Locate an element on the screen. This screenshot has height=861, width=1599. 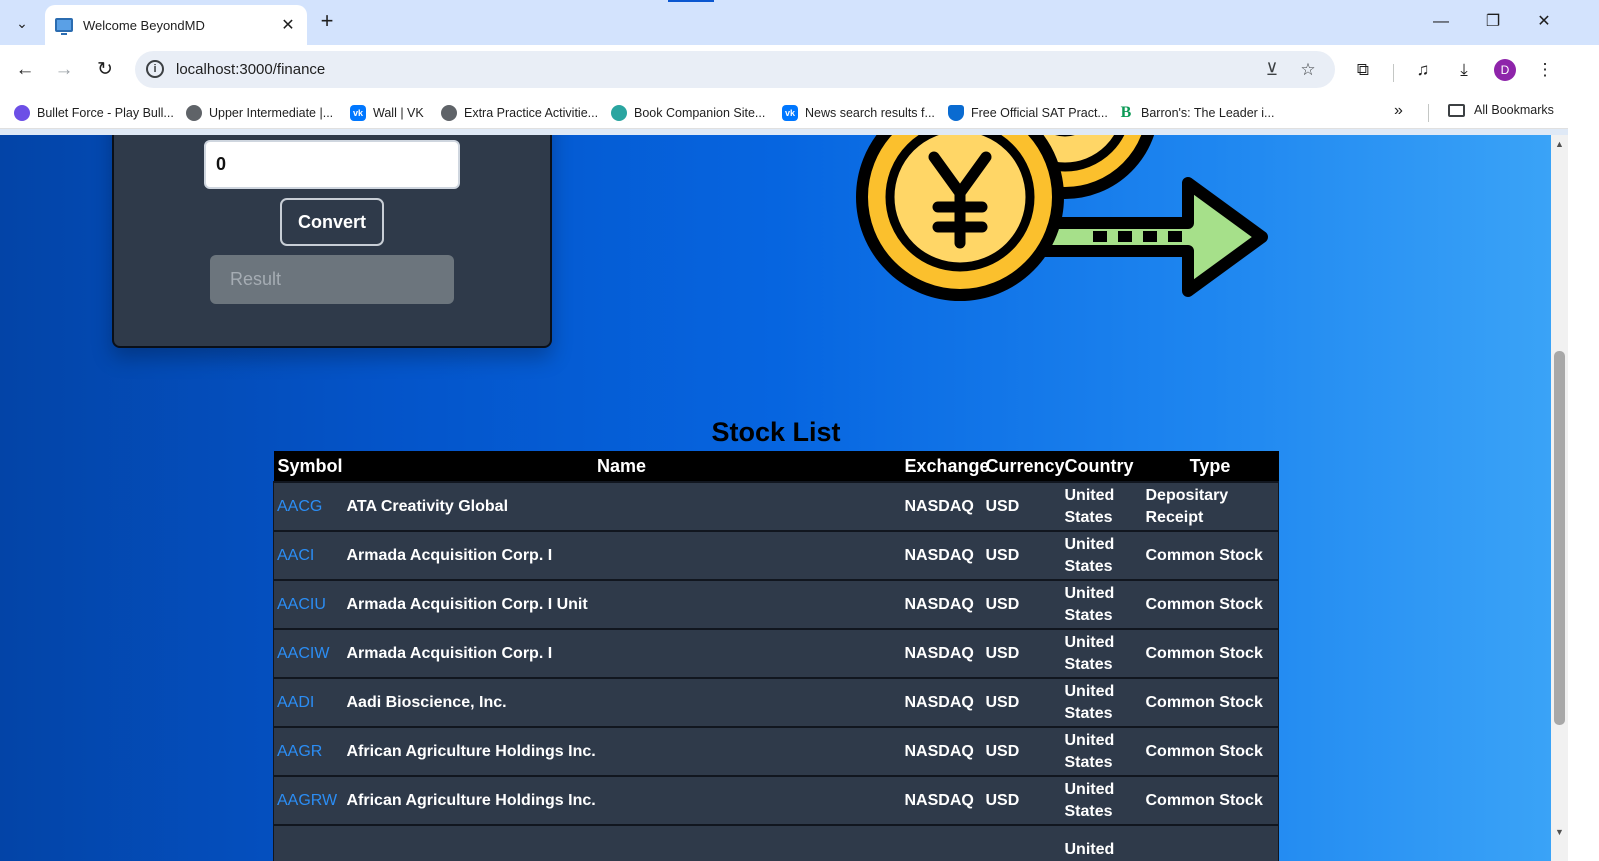
folder-icon is located at coordinates (1456, 110).